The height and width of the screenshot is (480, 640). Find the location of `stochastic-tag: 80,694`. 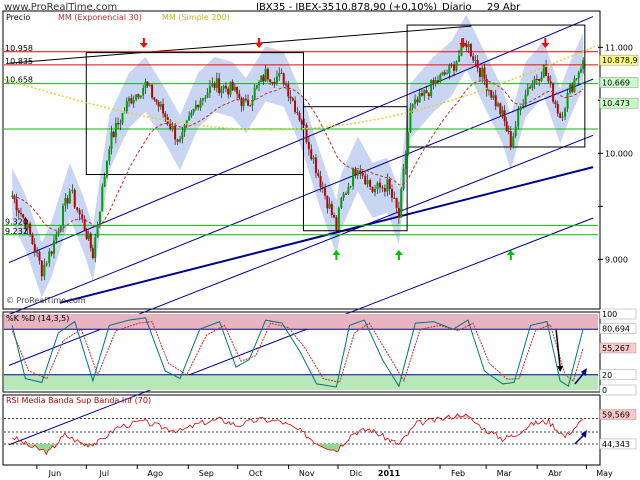

stochastic-tag: 80,694 is located at coordinates (616, 329).